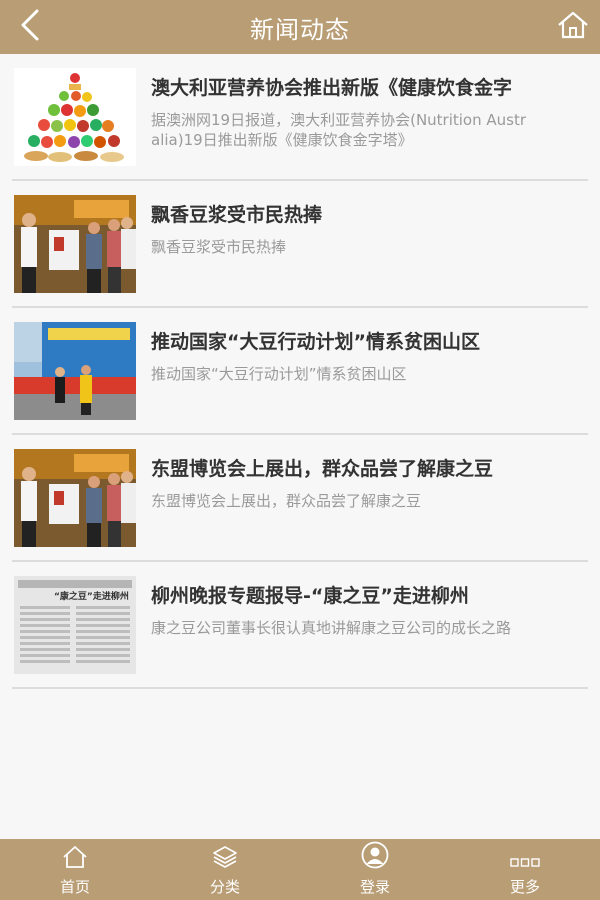 This screenshot has height=900, width=600. What do you see at coordinates (524, 887) in the screenshot?
I see `tab-label: 更多` at bounding box center [524, 887].